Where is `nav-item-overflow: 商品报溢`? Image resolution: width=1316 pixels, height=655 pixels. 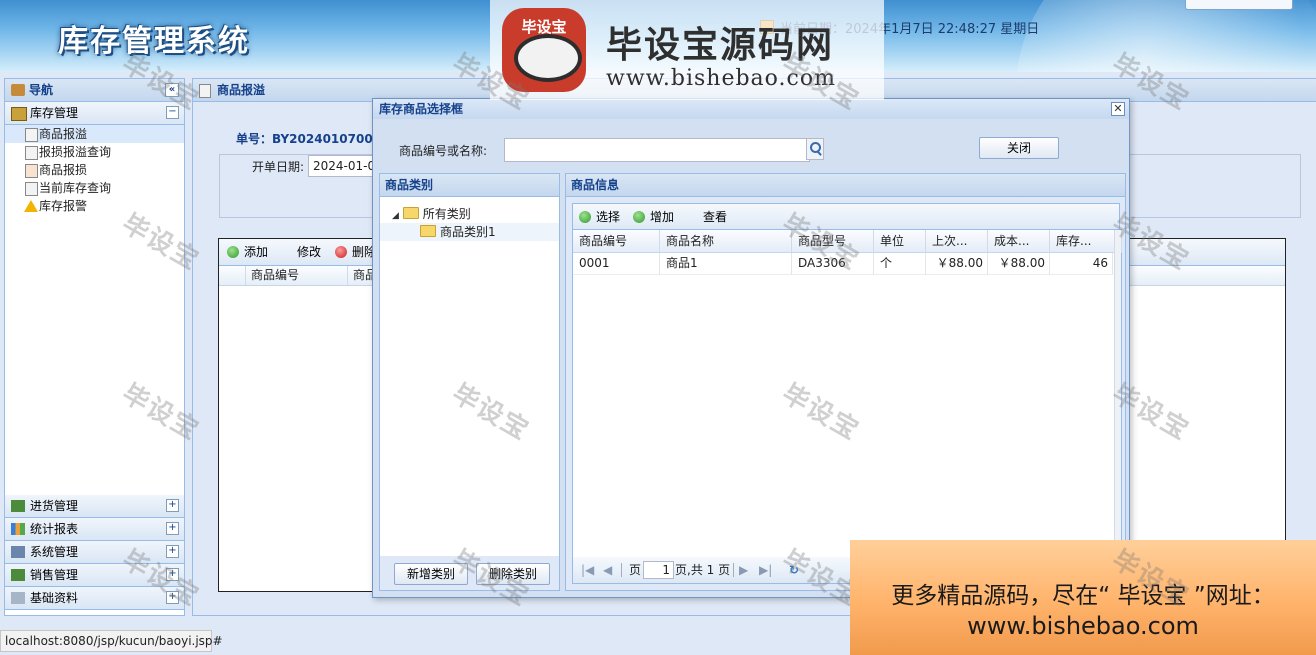
nav-item-overflow: 商品报溢 is located at coordinates (94, 134).